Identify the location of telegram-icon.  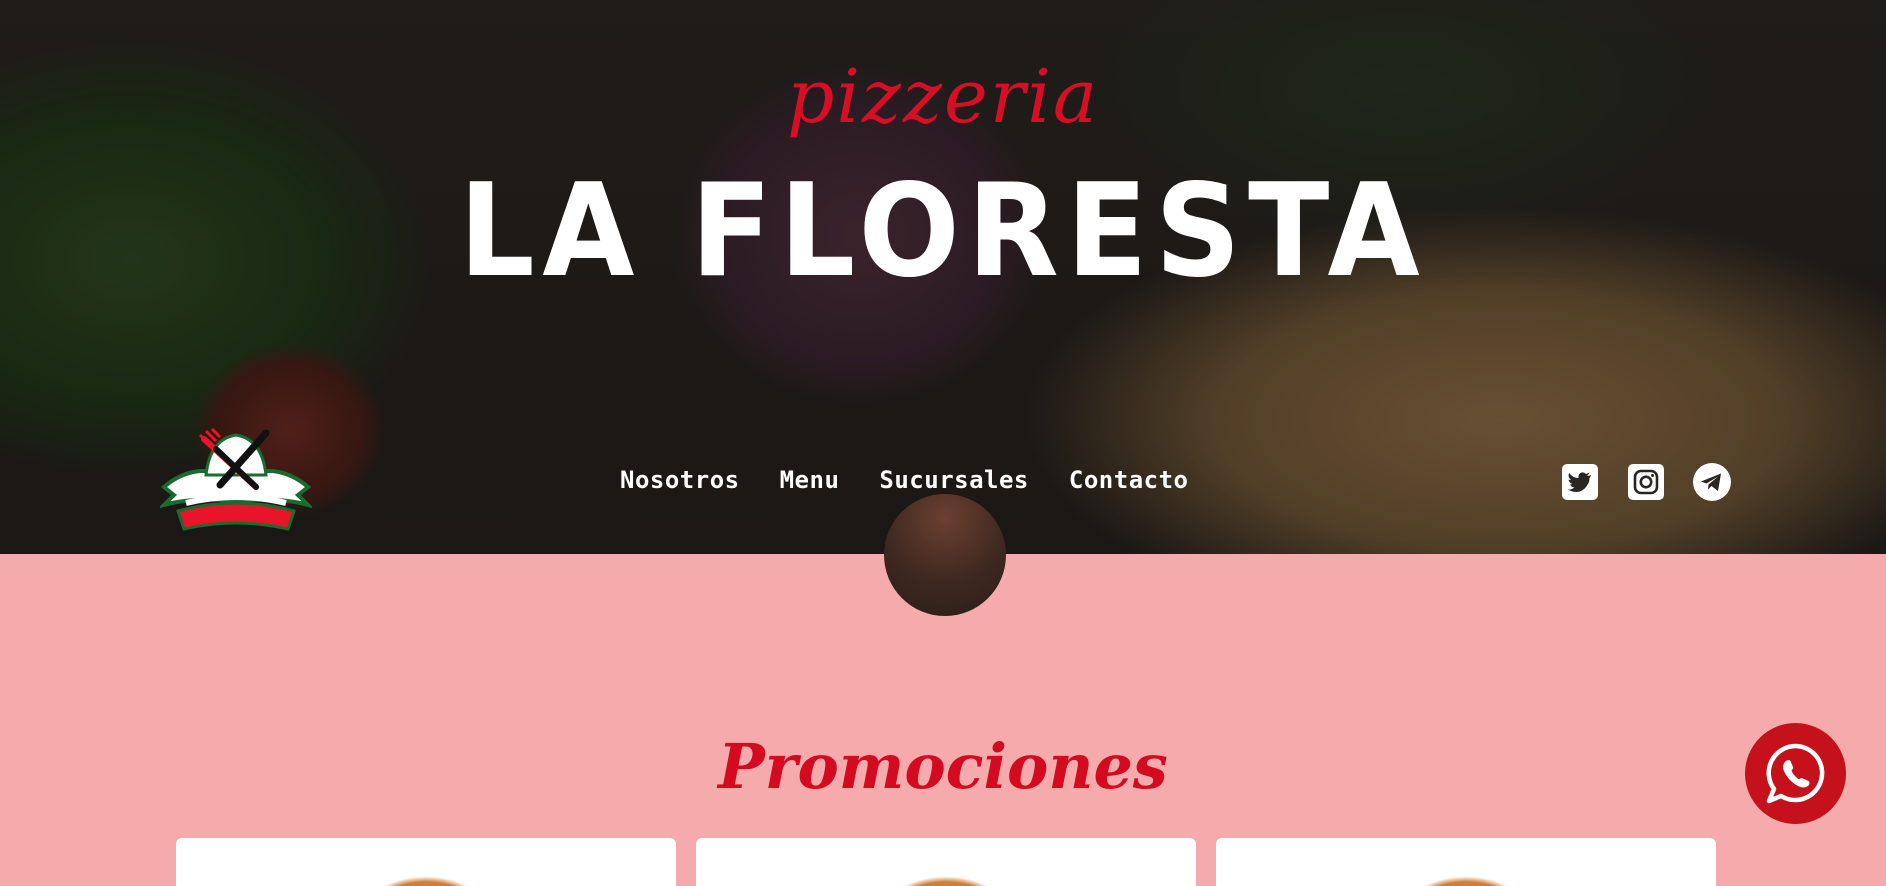
(1712, 482).